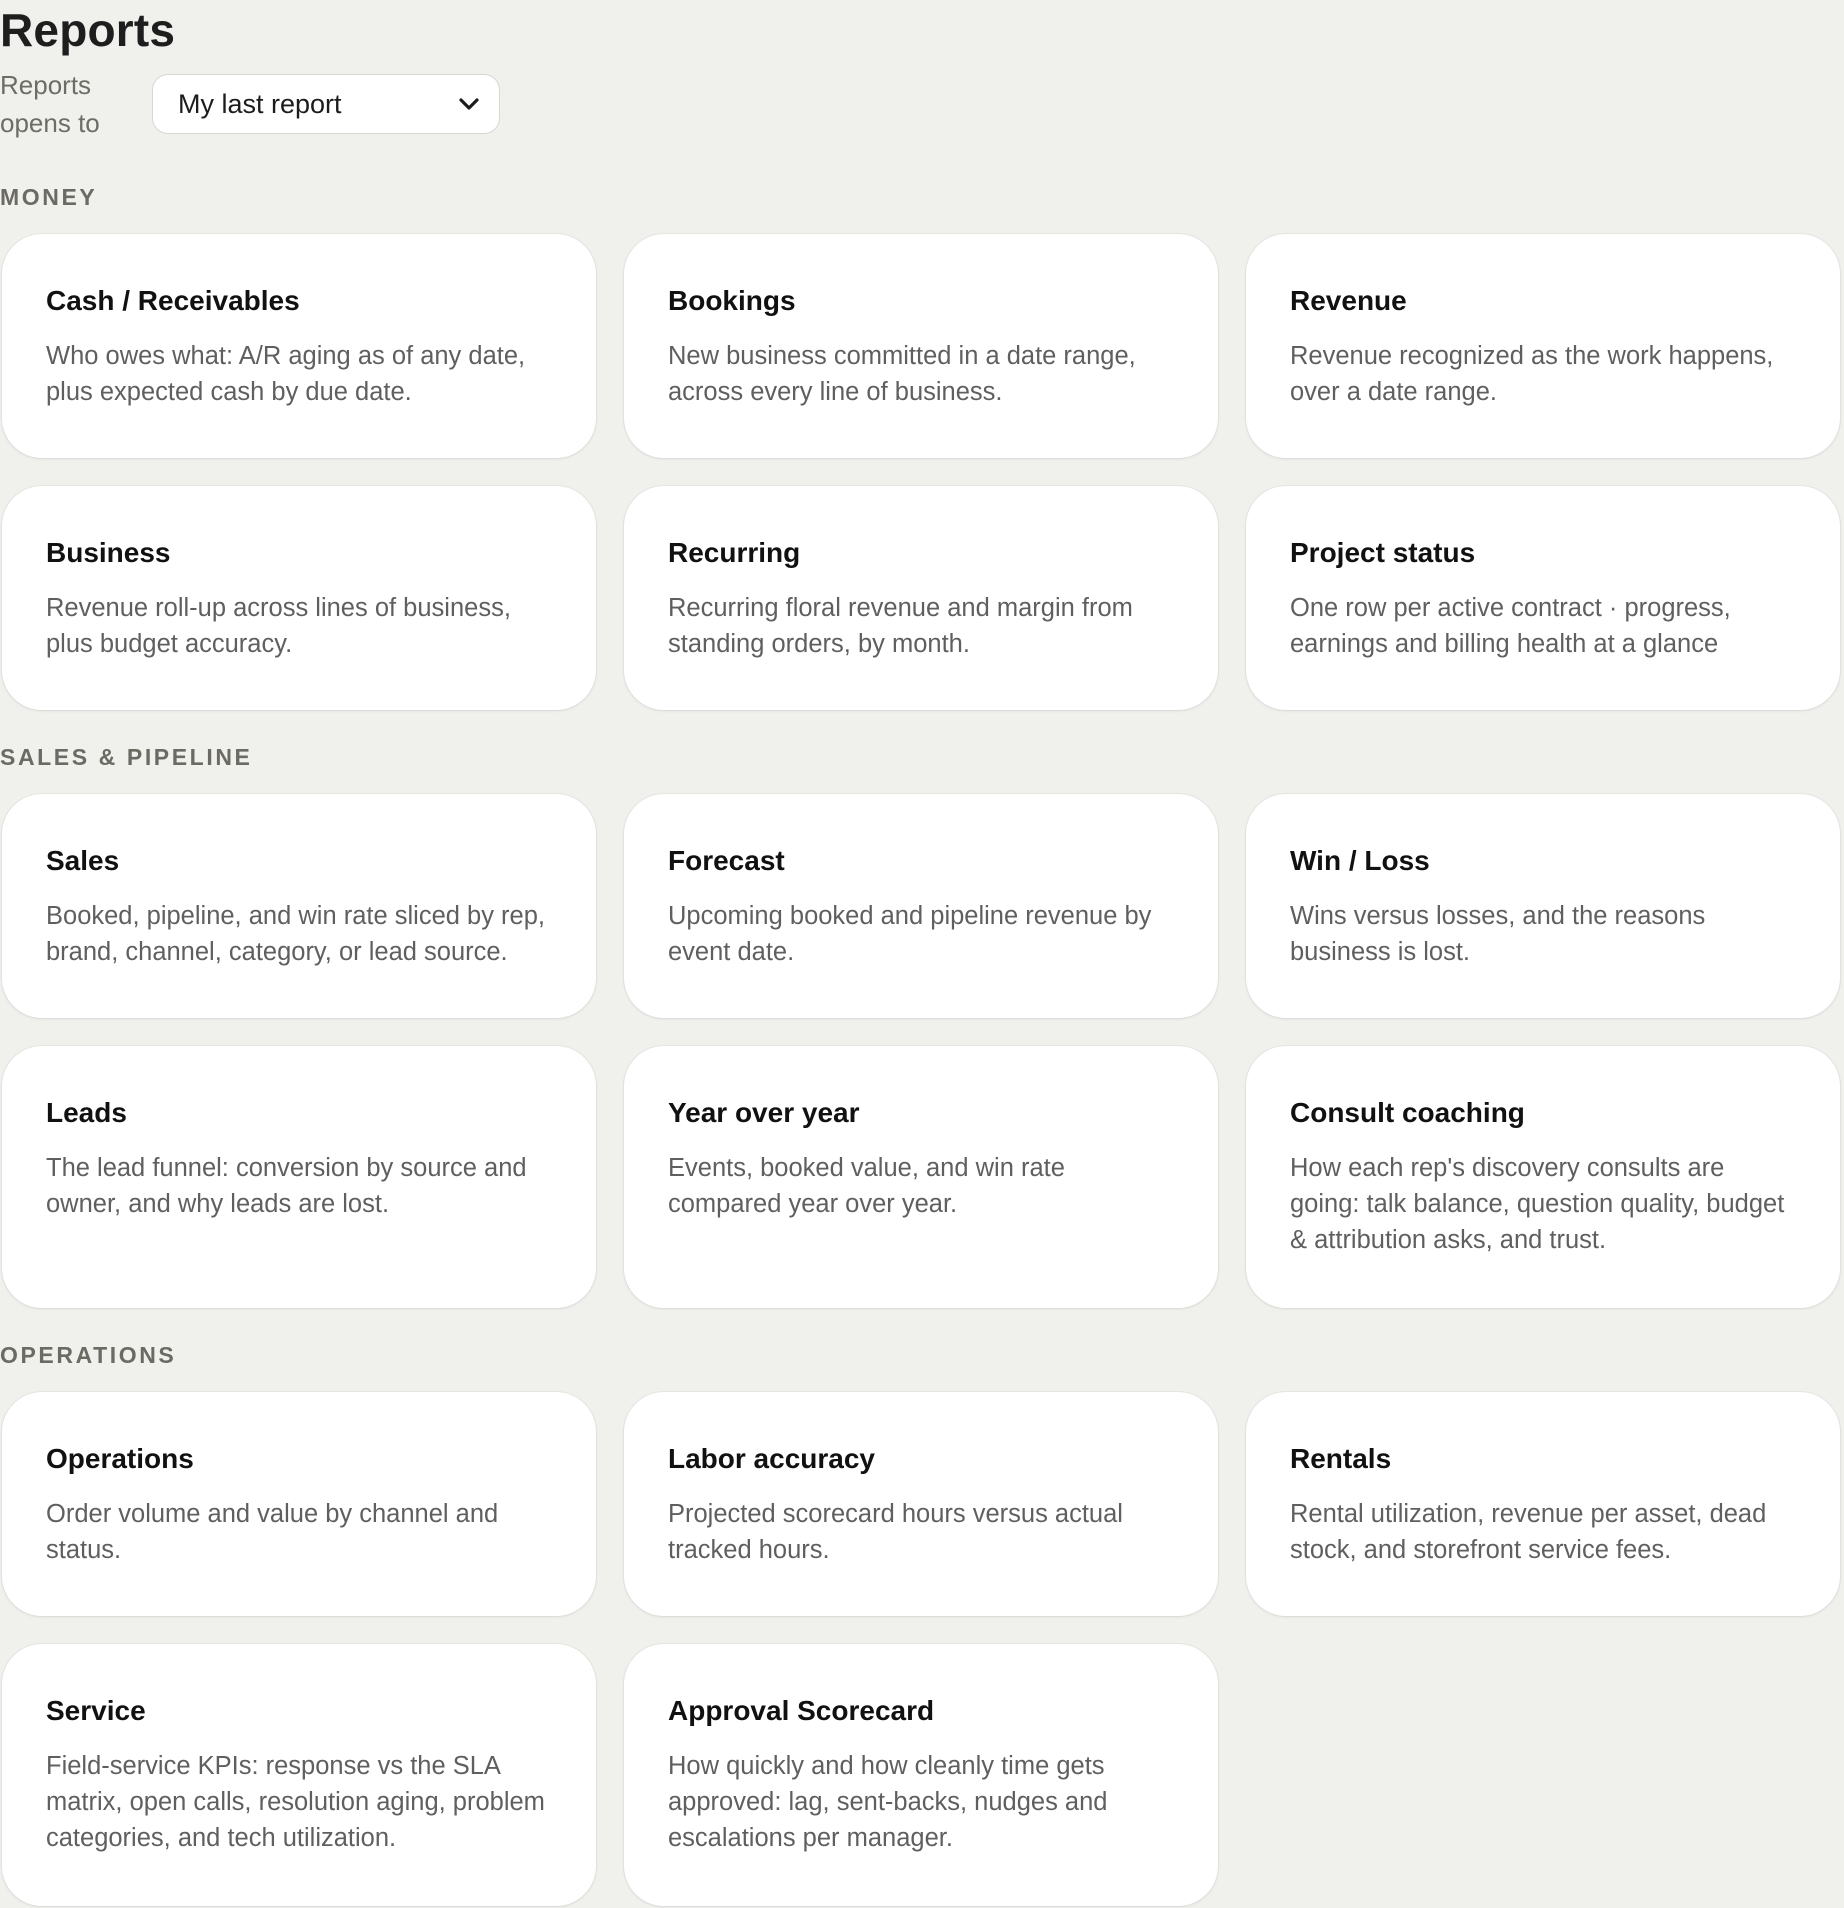 This screenshot has width=1844, height=1908. I want to click on report-card-title: Bookings, so click(732, 300).